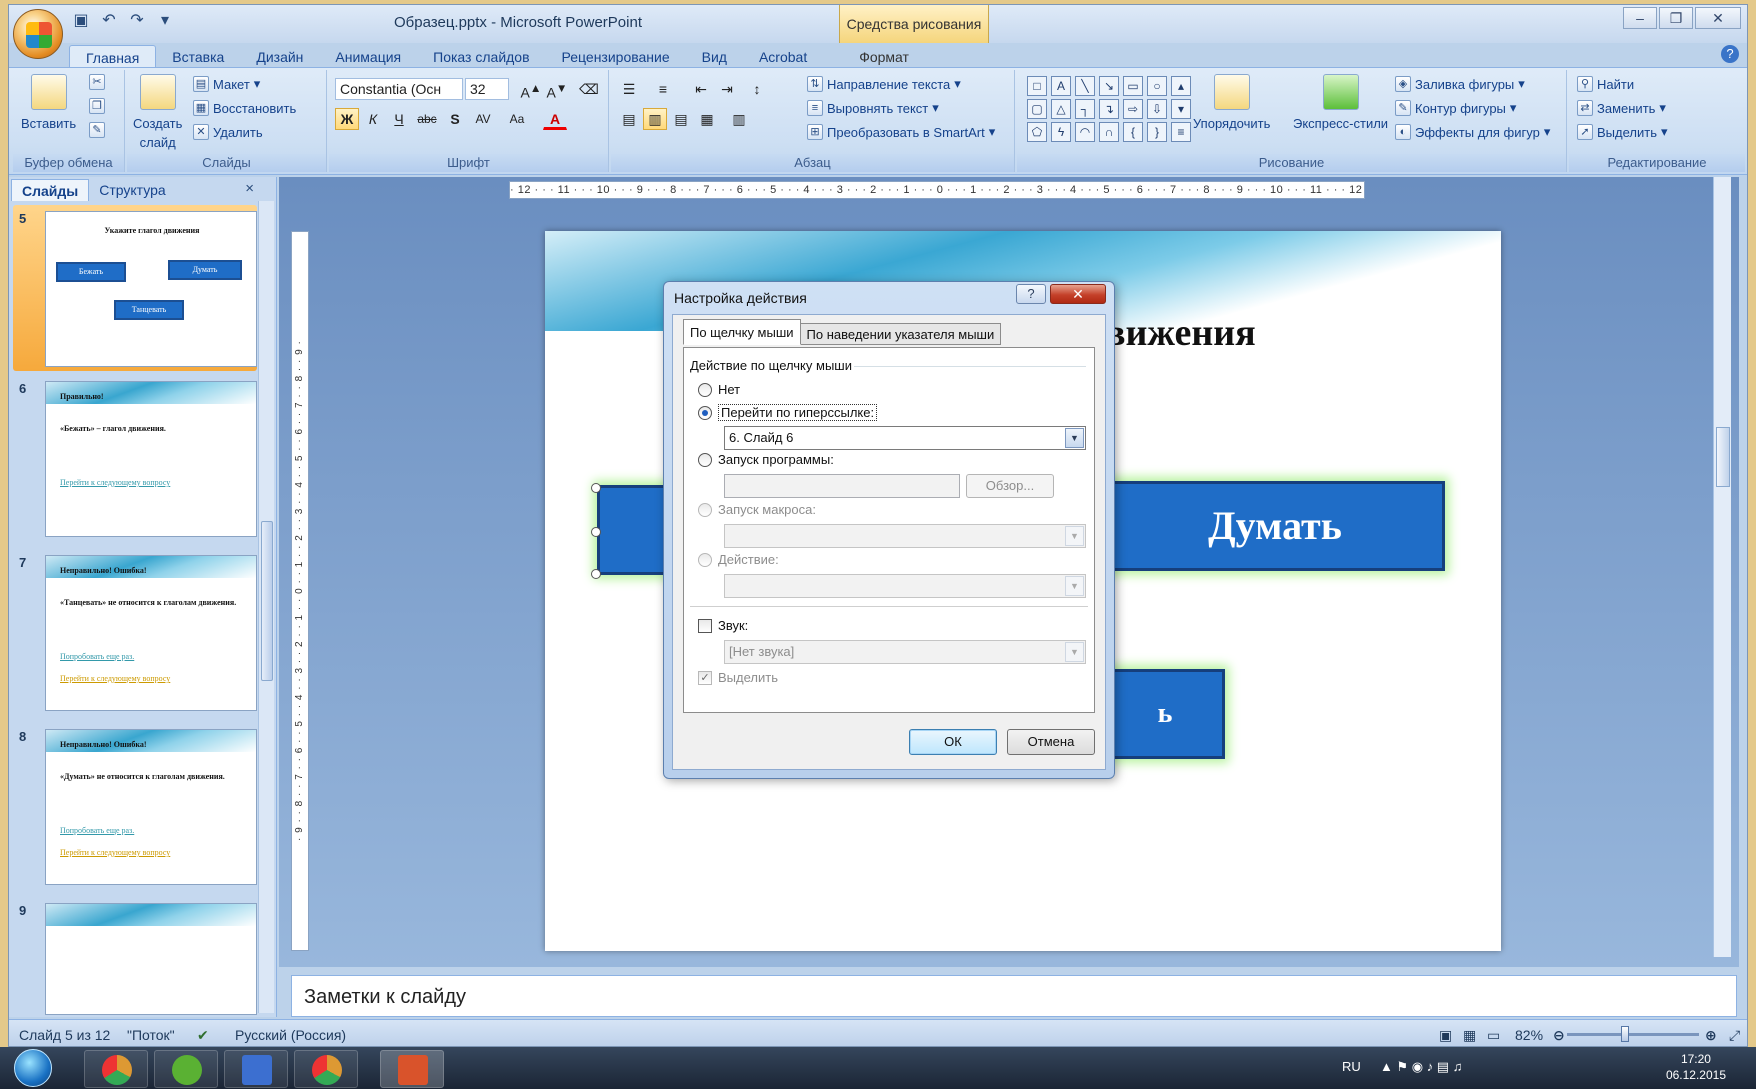 The height and width of the screenshot is (1089, 1756). Describe the element at coordinates (1730, 54) in the screenshot. I see `help-icon: ?` at that location.